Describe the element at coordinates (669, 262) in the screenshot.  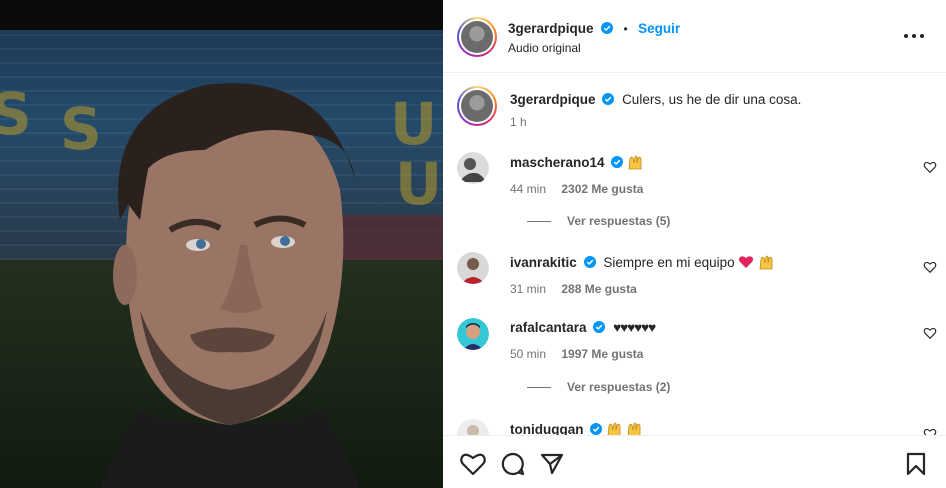
I see `comment-text: Siempre en mi equipo` at that location.